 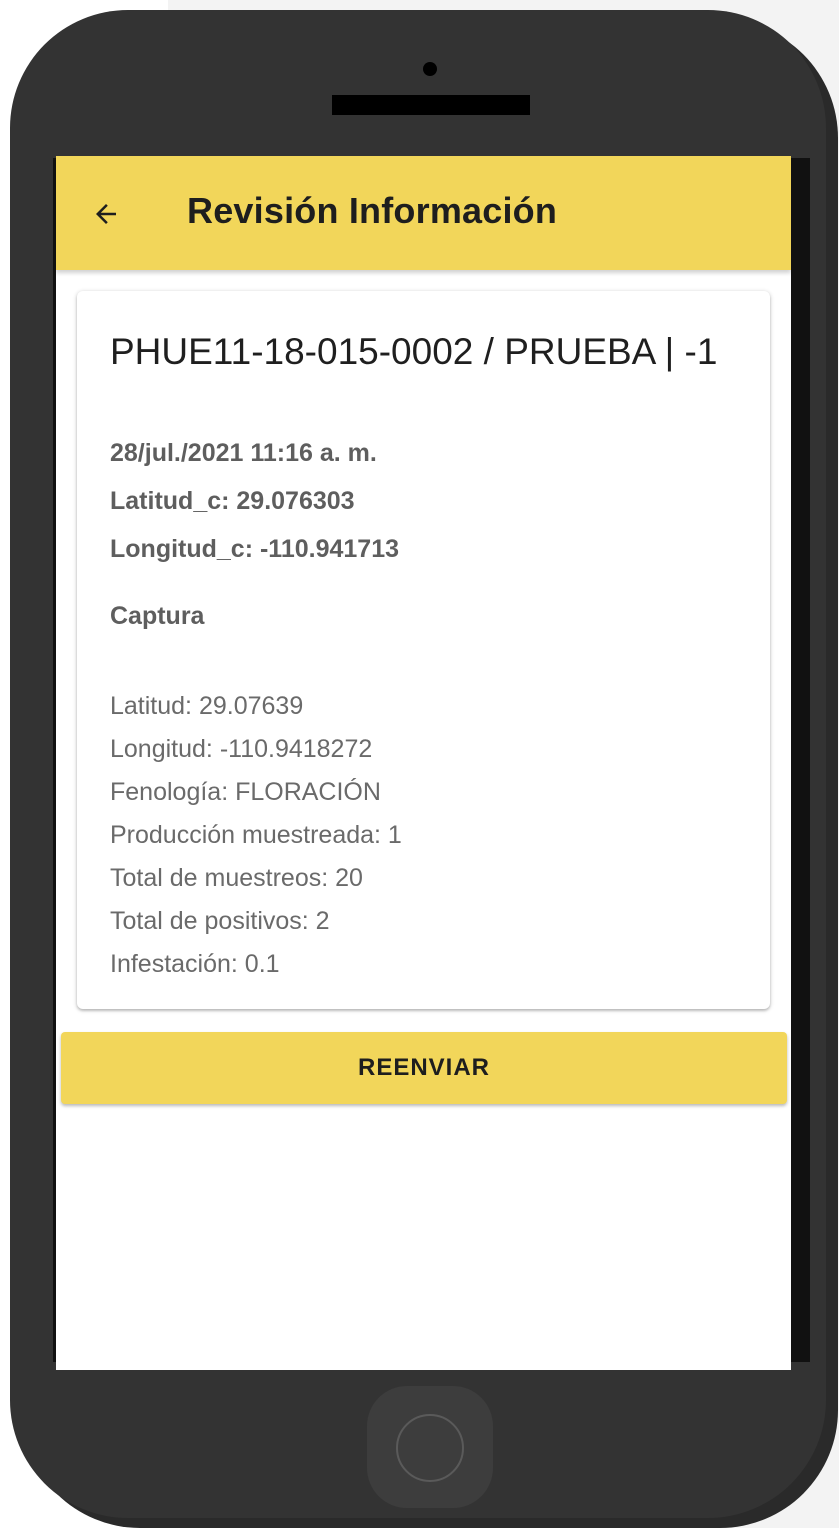 I want to click on longitud-c: Longitud_c: -110.941713, so click(x=255, y=549).